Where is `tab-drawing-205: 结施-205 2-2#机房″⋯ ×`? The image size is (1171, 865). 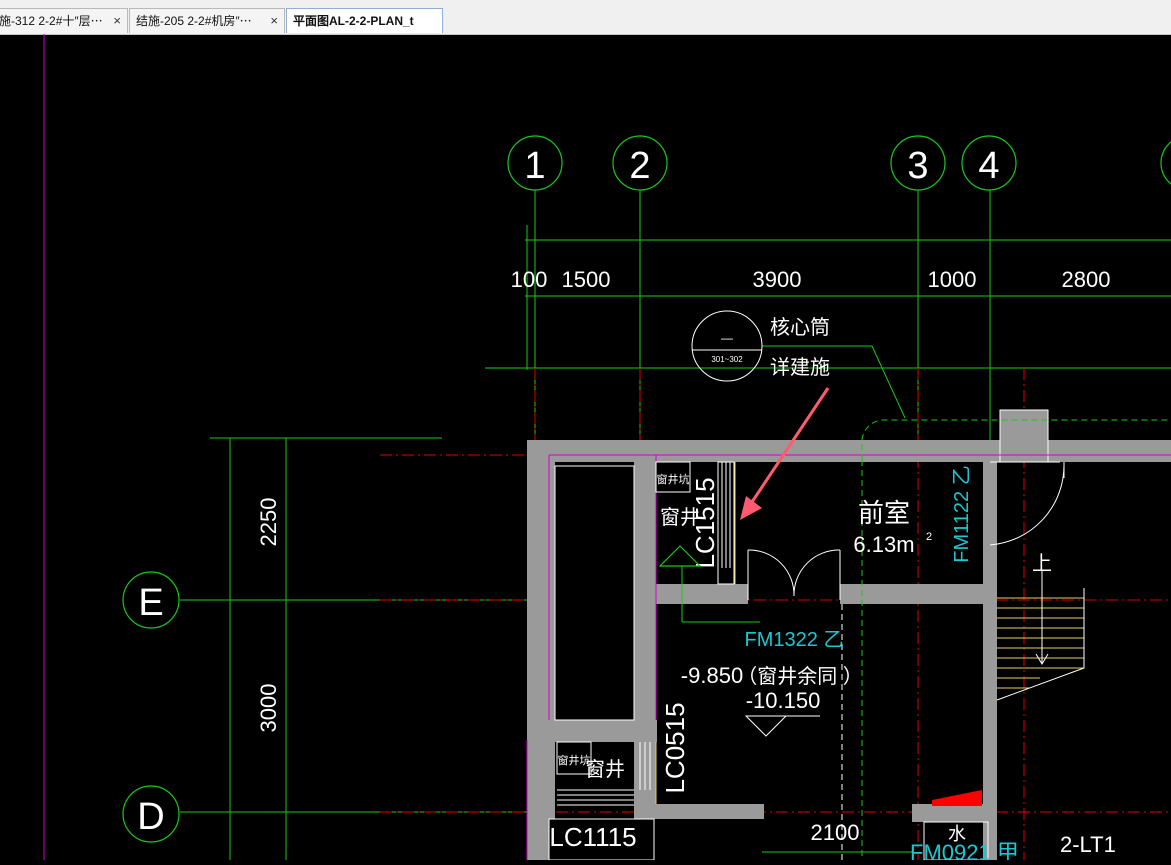 tab-drawing-205: 结施-205 2-2#机房″⋯ × is located at coordinates (207, 20).